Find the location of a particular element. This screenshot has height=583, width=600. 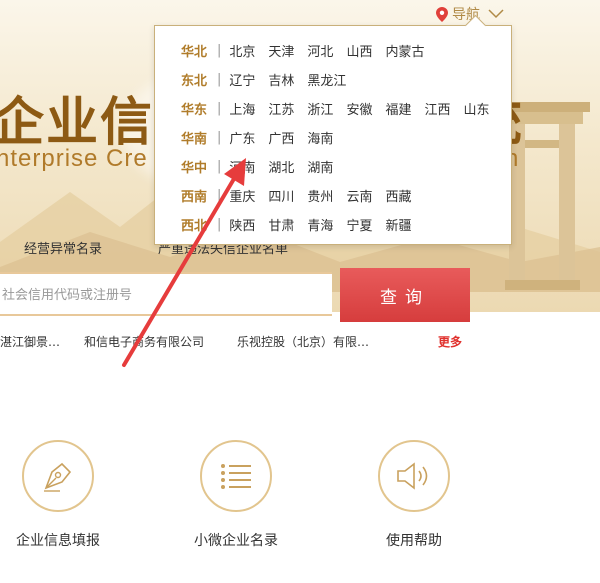

province-link: 福建 is located at coordinates (398, 108).